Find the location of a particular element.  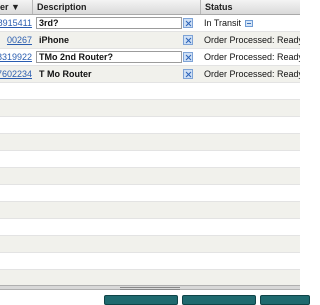

order-number-link: 7602234 is located at coordinates (16, 74).